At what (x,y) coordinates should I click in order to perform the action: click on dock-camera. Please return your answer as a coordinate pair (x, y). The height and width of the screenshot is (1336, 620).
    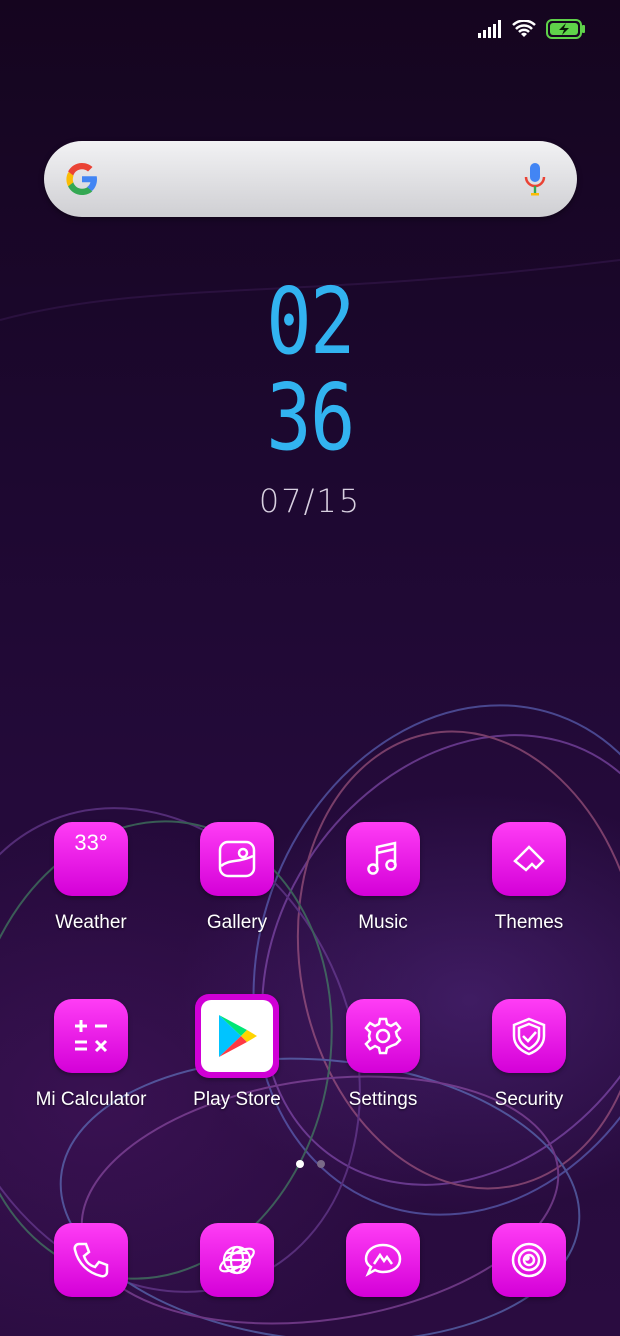
    Looking at the image, I should click on (529, 1260).